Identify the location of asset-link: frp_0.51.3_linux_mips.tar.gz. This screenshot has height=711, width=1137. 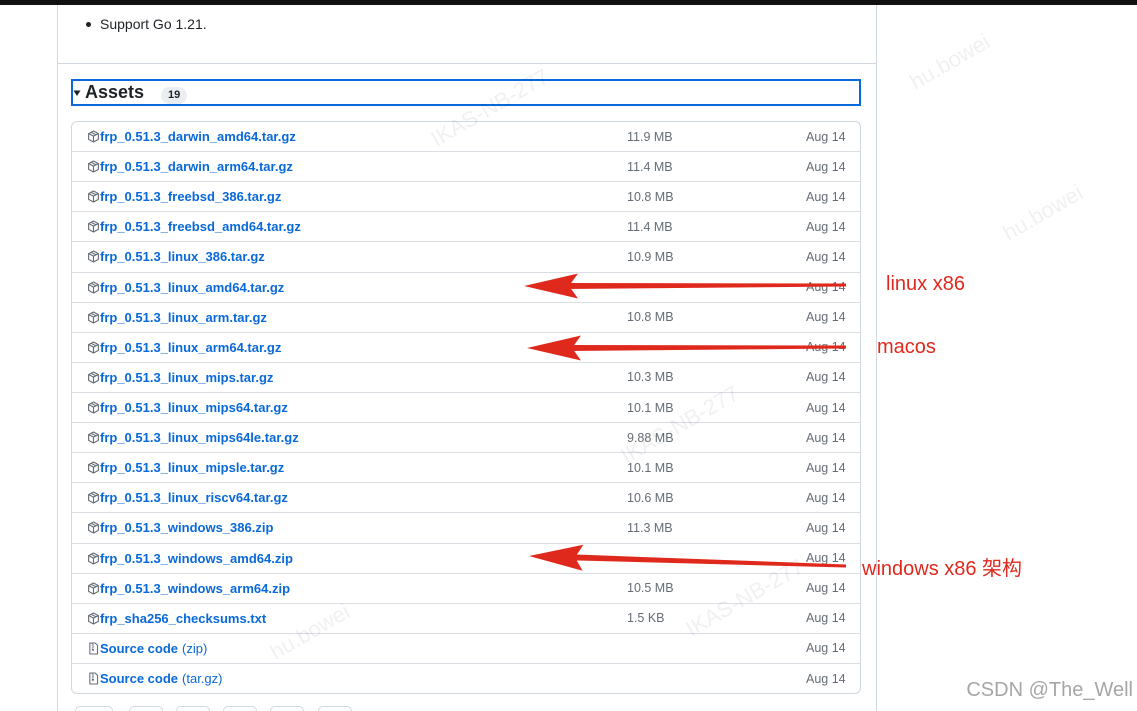
(180, 377).